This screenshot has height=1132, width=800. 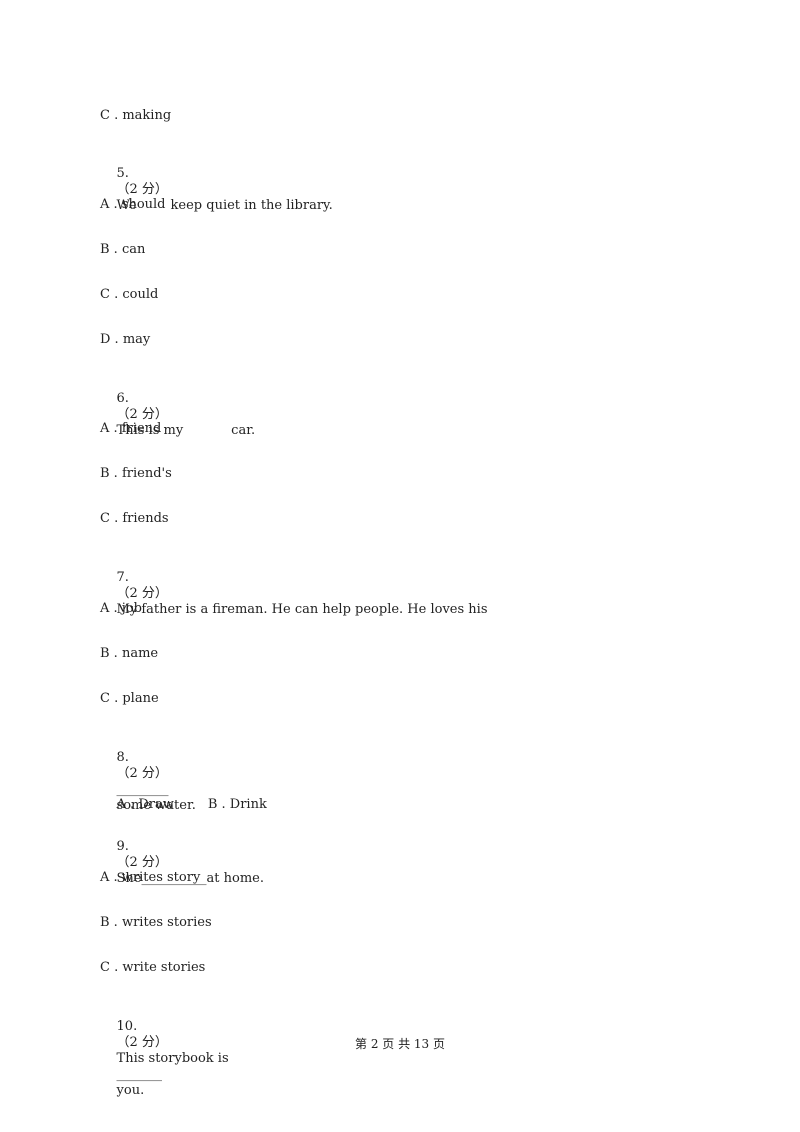 I want to click on q5-option-b: B . can, so click(x=123, y=249).